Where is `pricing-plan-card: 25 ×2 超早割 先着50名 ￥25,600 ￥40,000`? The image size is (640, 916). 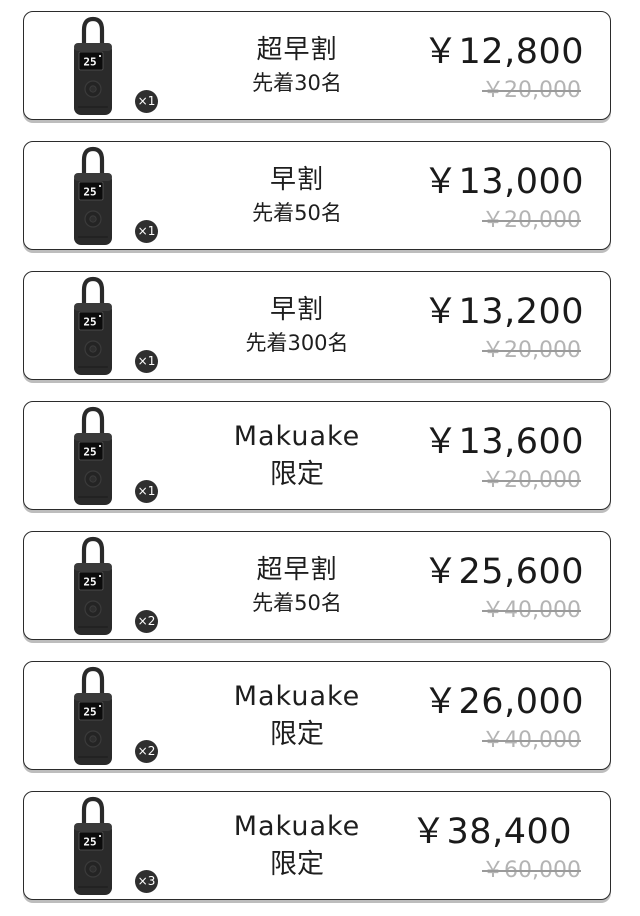 pricing-plan-card: 25 ×2 超早割 先着50名 ￥25,600 ￥40,000 is located at coordinates (317, 585).